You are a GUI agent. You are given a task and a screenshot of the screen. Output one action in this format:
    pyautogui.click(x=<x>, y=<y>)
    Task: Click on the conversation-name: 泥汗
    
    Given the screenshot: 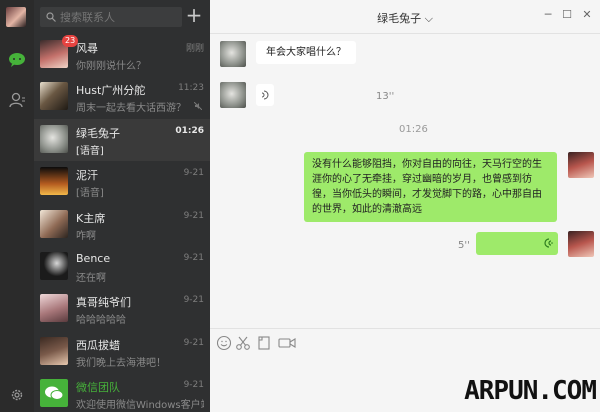 What is the action you would take?
    pyautogui.click(x=87, y=176)
    